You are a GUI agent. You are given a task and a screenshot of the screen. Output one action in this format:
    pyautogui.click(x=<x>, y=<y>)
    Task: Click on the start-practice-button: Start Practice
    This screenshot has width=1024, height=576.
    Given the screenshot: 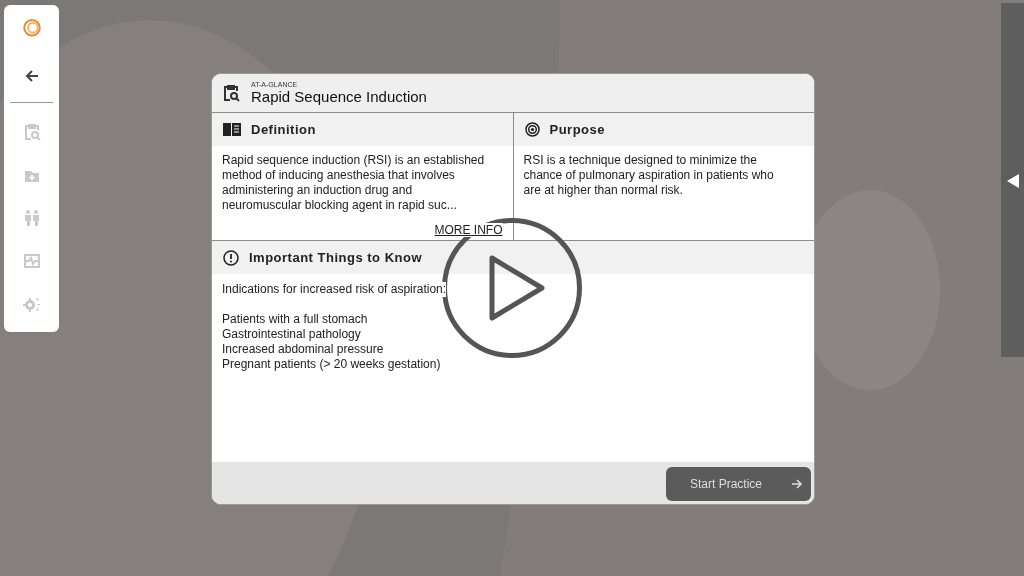 What is the action you would take?
    pyautogui.click(x=738, y=484)
    